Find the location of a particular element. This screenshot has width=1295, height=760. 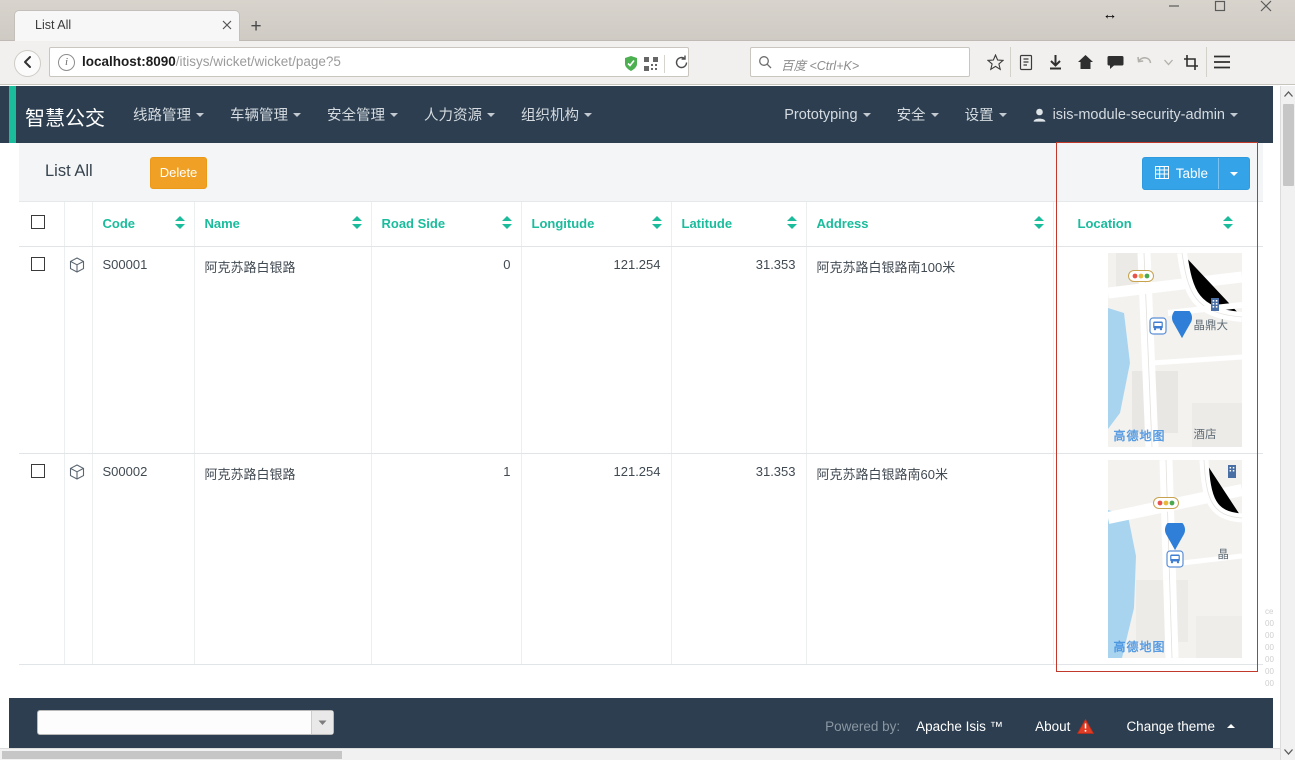

map-thumbnail: 晶鼎大 酒店 高德地图 is located at coordinates (1174, 349).